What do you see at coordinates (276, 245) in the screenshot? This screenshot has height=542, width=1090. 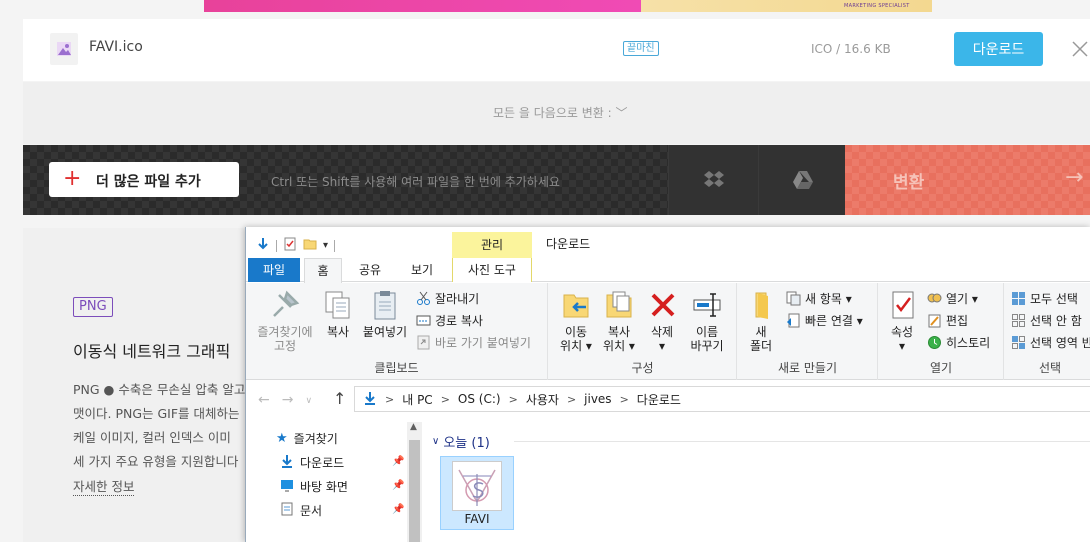 I see `separator` at bounding box center [276, 245].